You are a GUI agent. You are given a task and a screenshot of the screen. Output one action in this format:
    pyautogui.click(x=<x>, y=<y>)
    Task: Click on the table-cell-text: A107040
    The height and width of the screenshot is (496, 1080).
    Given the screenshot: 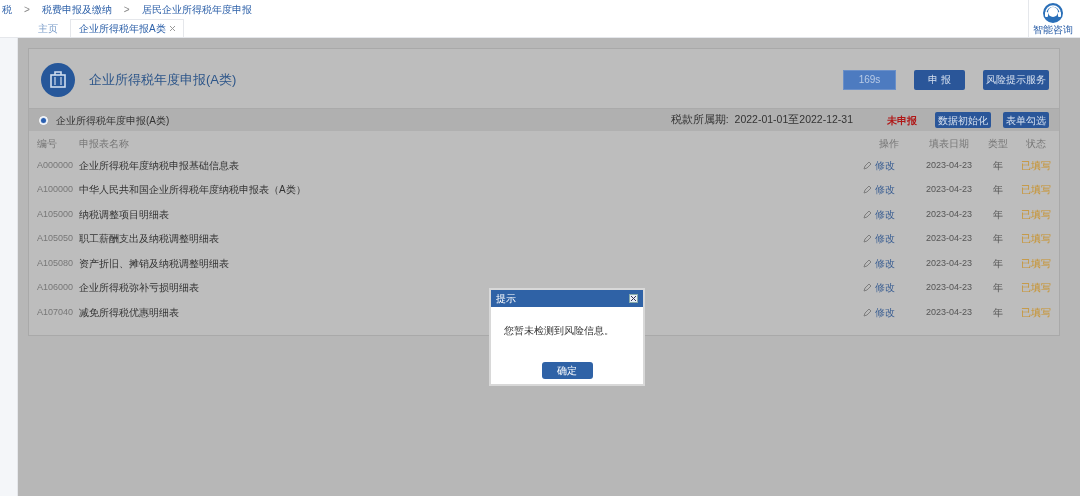 What is the action you would take?
    pyautogui.click(x=55, y=312)
    